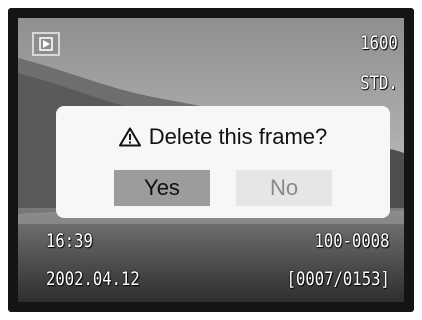 This screenshot has height=320, width=422. I want to click on capture-date: 2002.04.12, so click(93, 279).